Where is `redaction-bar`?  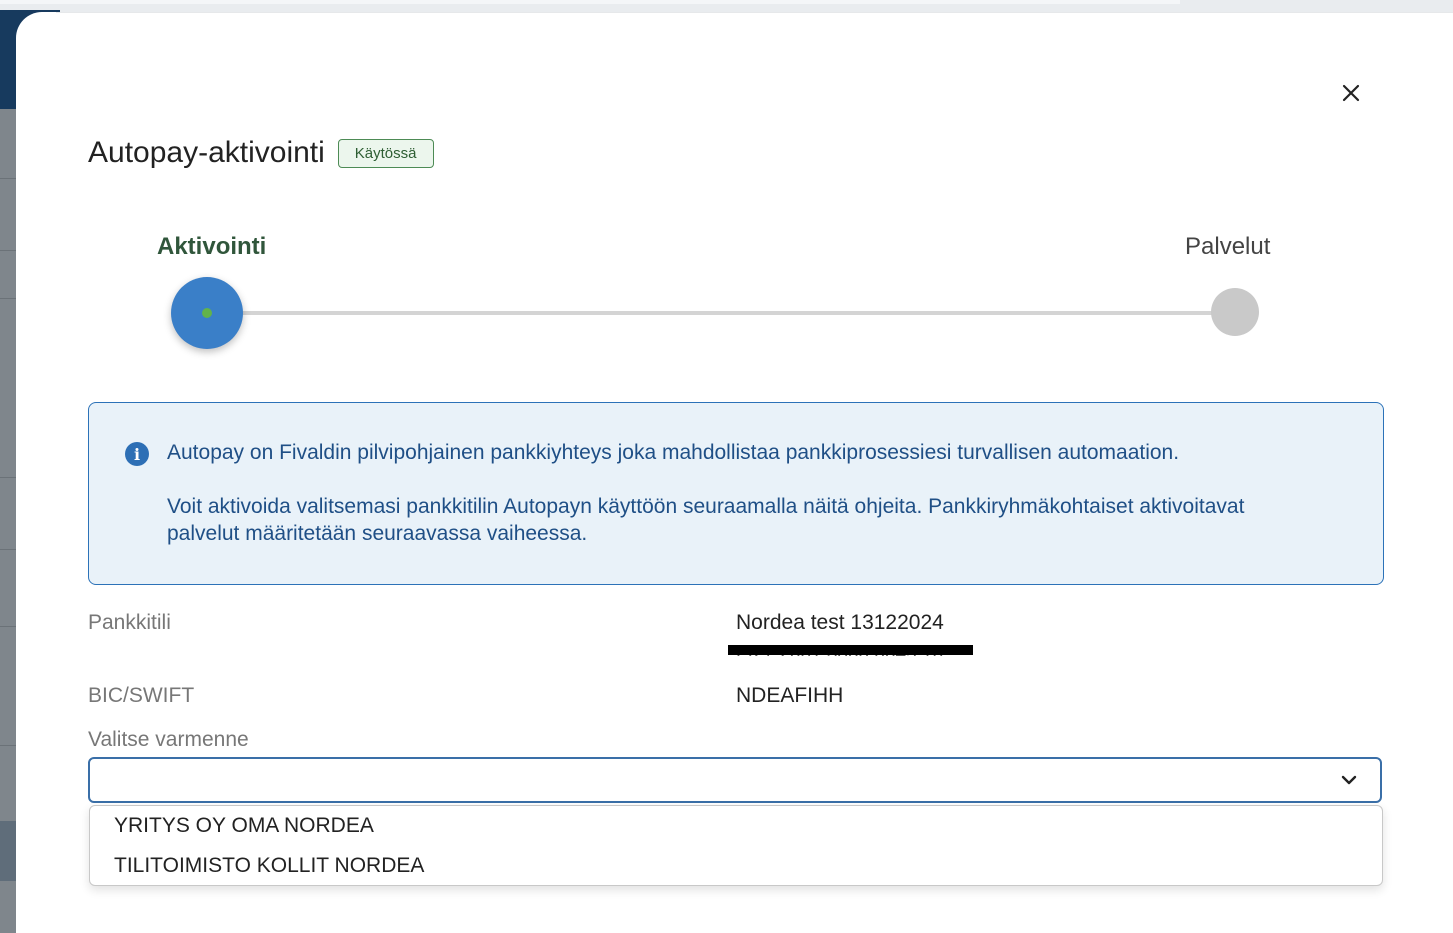 redaction-bar is located at coordinates (850, 650).